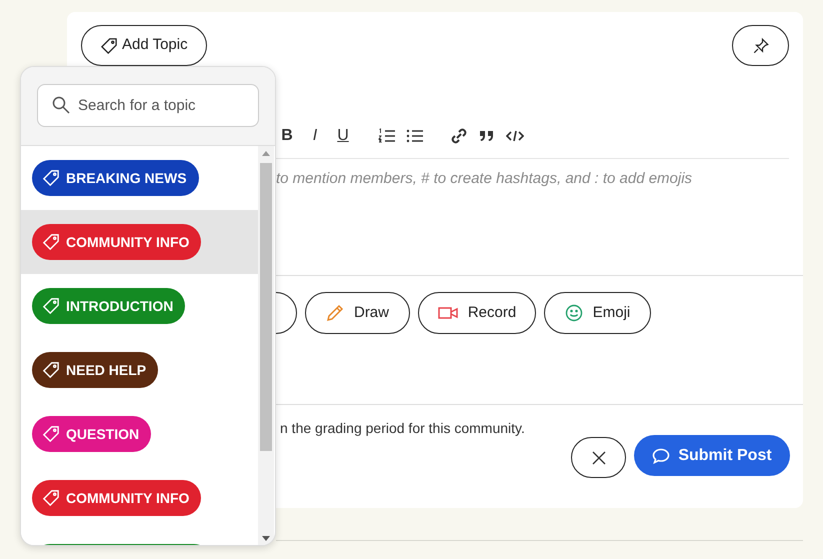  I want to click on search-icon, so click(61, 105).